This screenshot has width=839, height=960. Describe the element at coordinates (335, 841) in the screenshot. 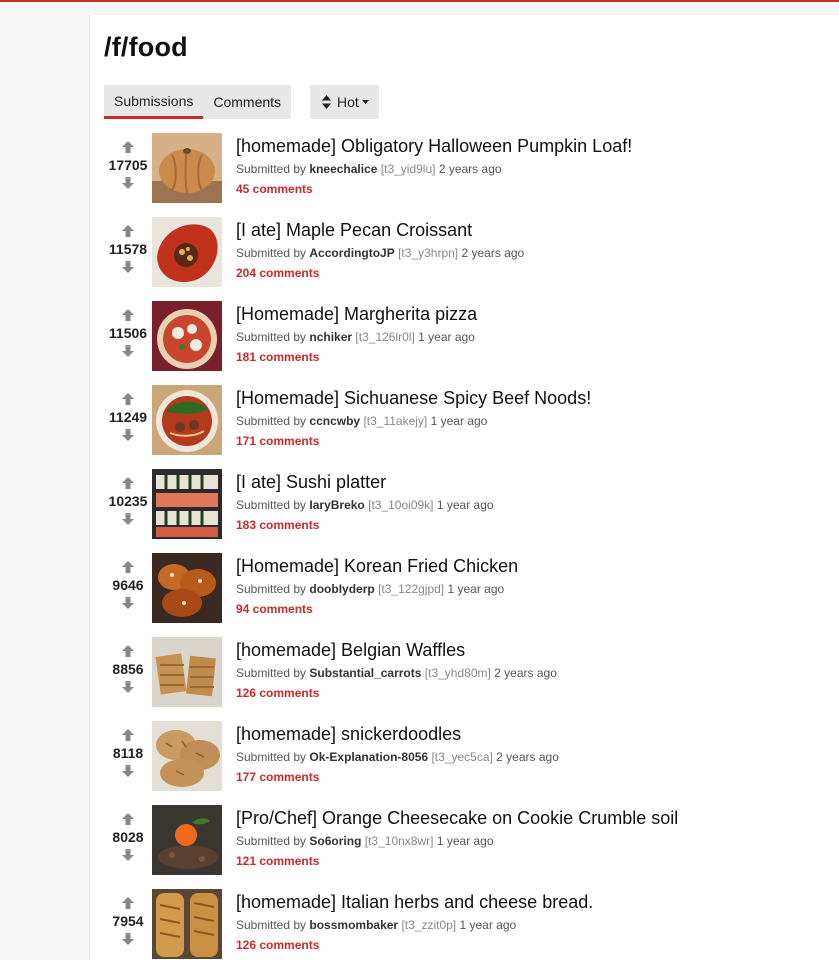

I see `author-link: So6oring` at that location.